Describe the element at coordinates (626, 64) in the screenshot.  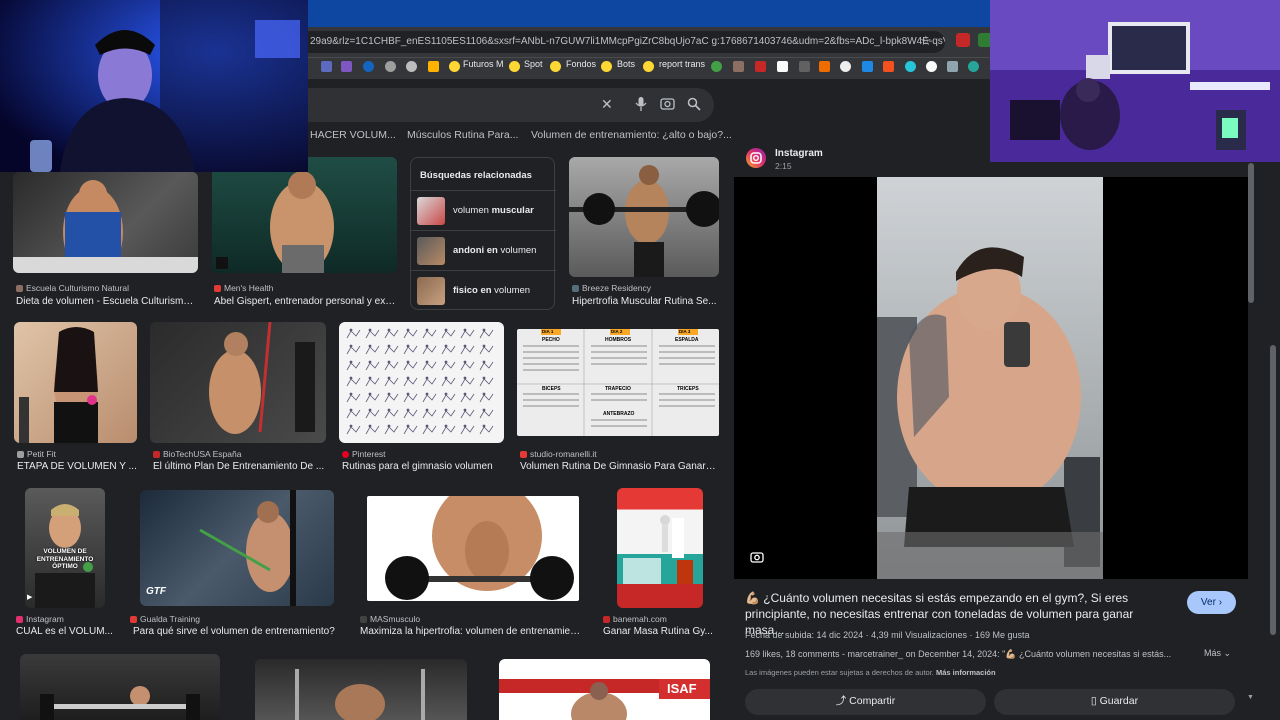
I see `bookmark-bots: Bots` at that location.